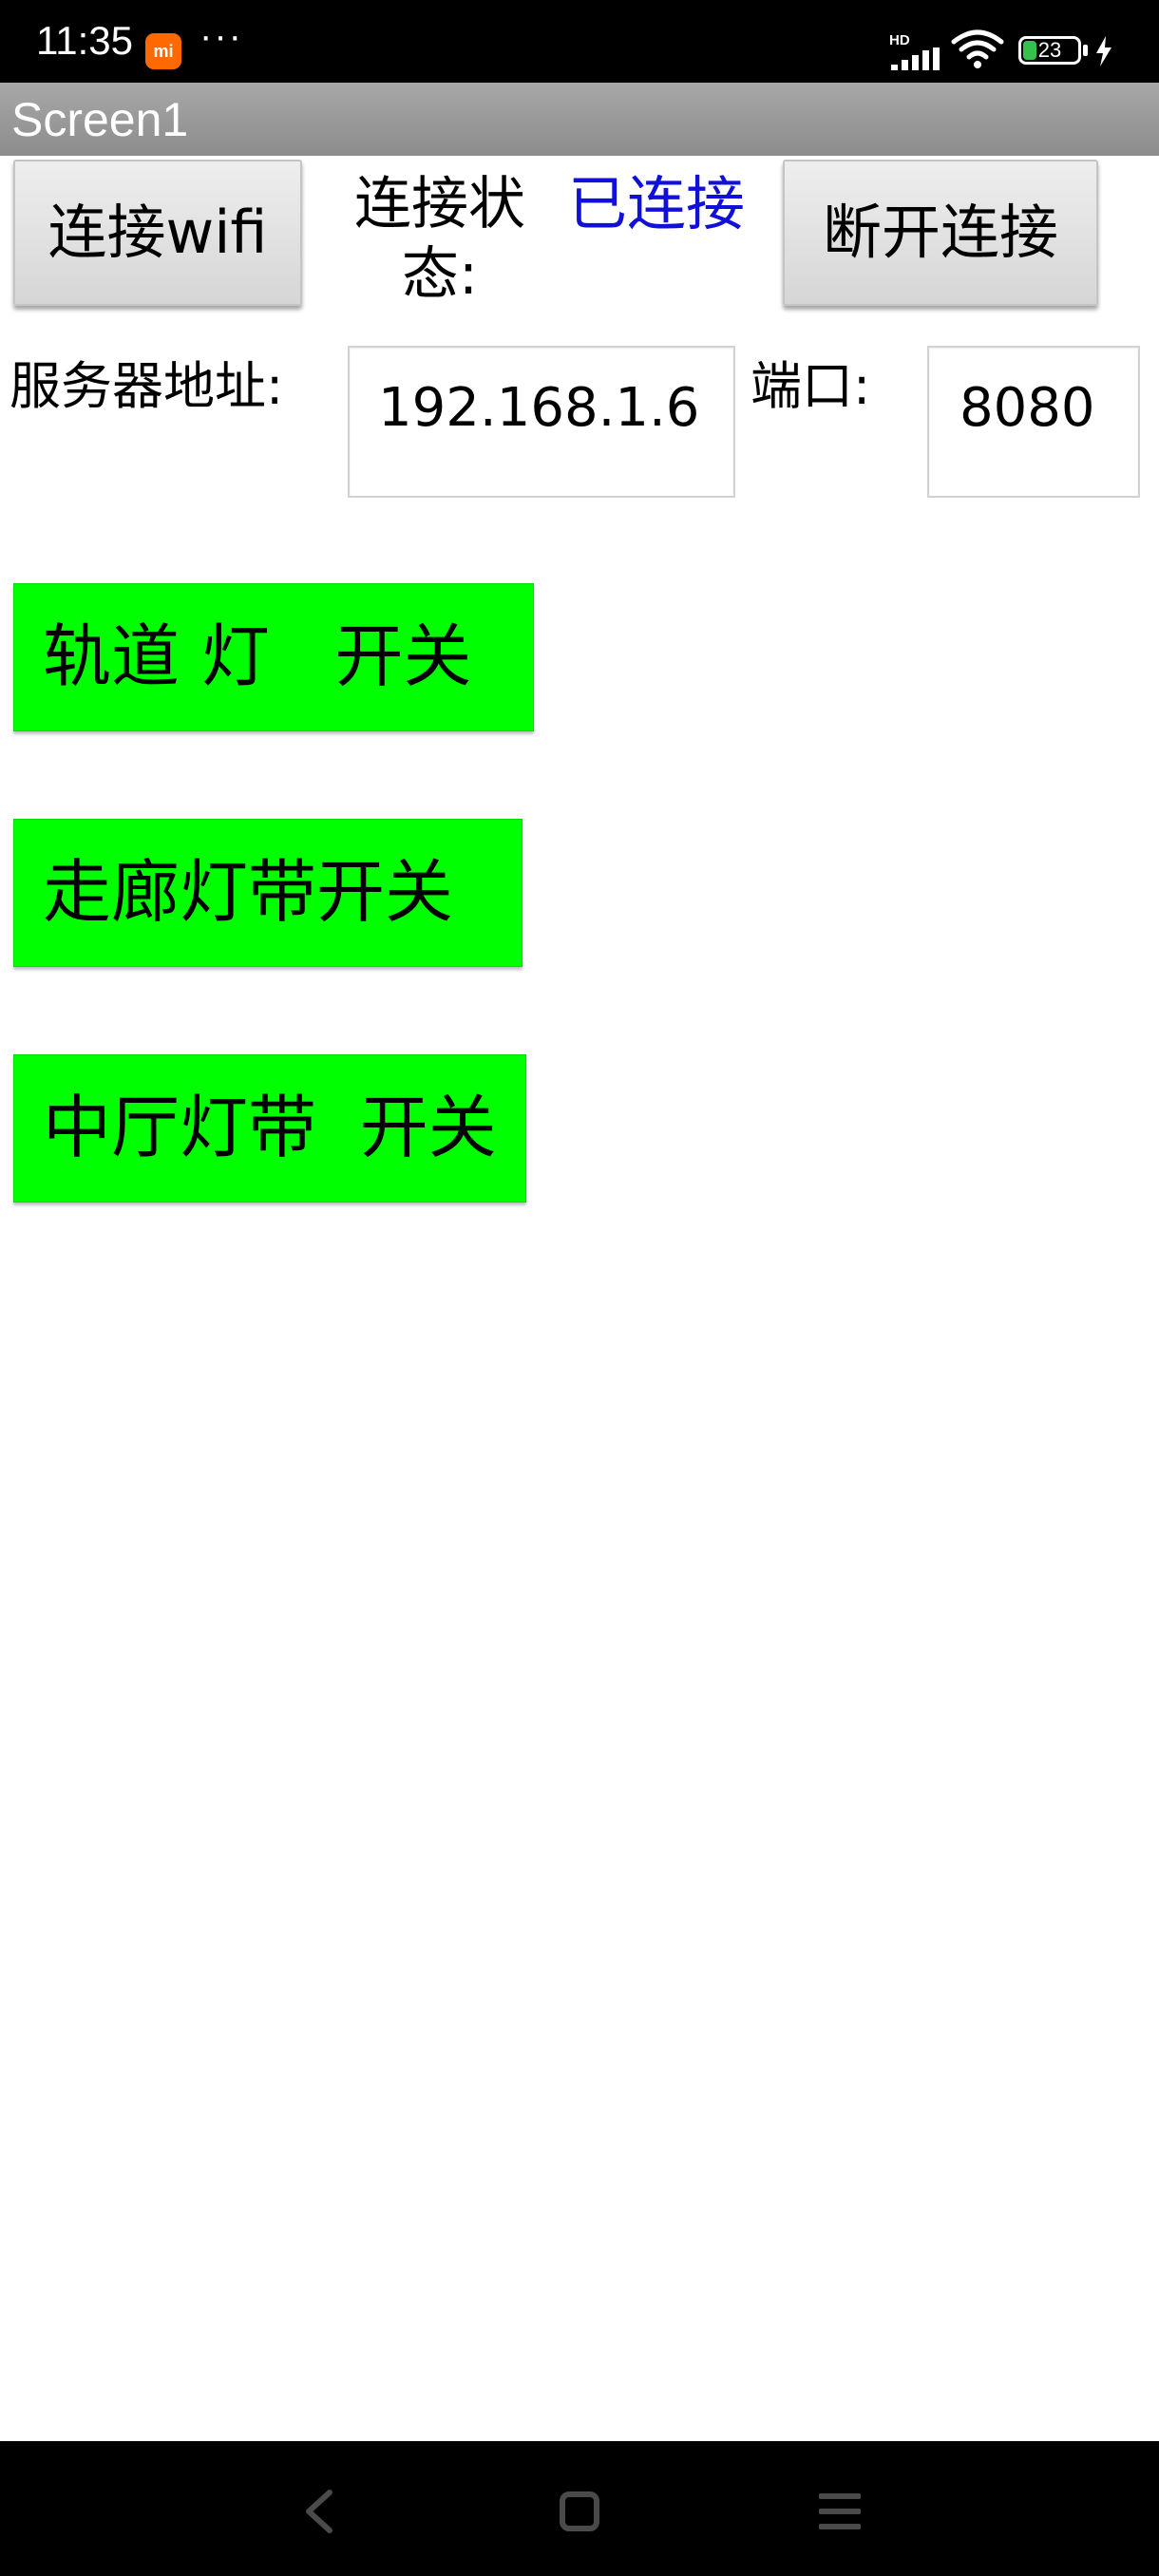 This screenshot has width=1159, height=2576. I want to click on screen-title: Screen1, so click(100, 119).